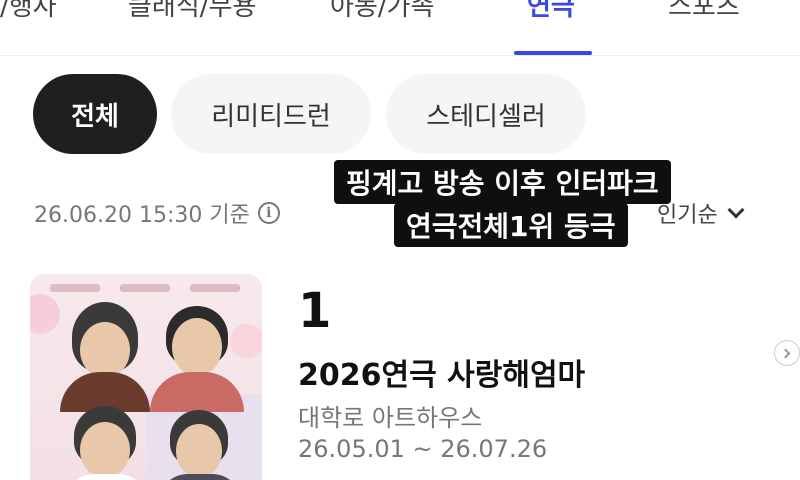  Describe the element at coordinates (268, 213) in the screenshot. I see `info-icon: i` at that location.